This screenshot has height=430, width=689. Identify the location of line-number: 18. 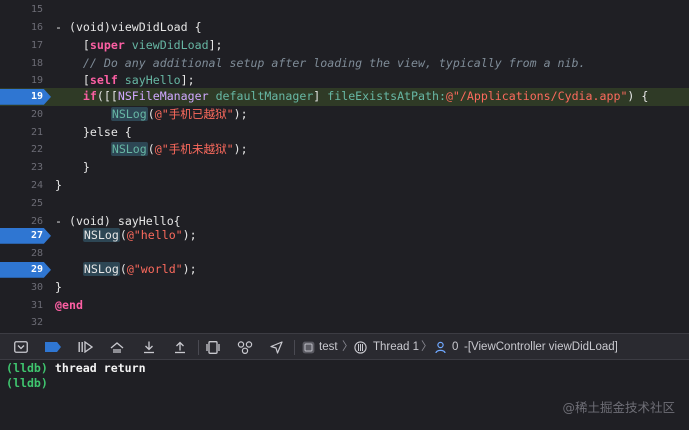
(36, 63).